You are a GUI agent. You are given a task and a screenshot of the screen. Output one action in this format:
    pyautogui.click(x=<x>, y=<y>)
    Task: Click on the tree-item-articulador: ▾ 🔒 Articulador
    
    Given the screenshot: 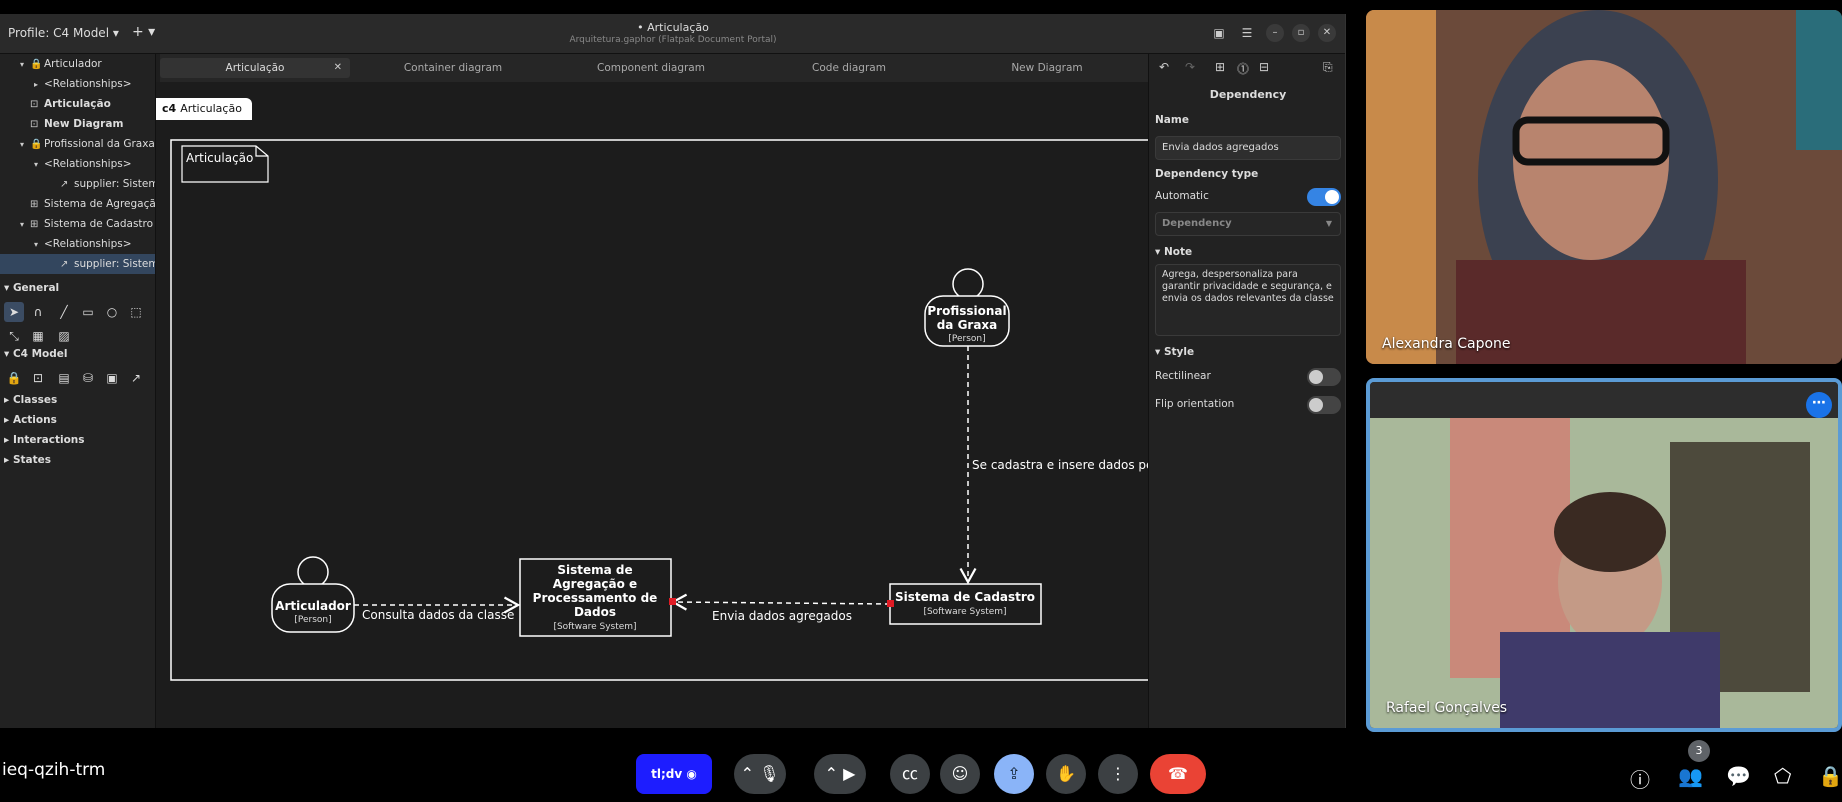 What is the action you would take?
    pyautogui.click(x=77, y=64)
    